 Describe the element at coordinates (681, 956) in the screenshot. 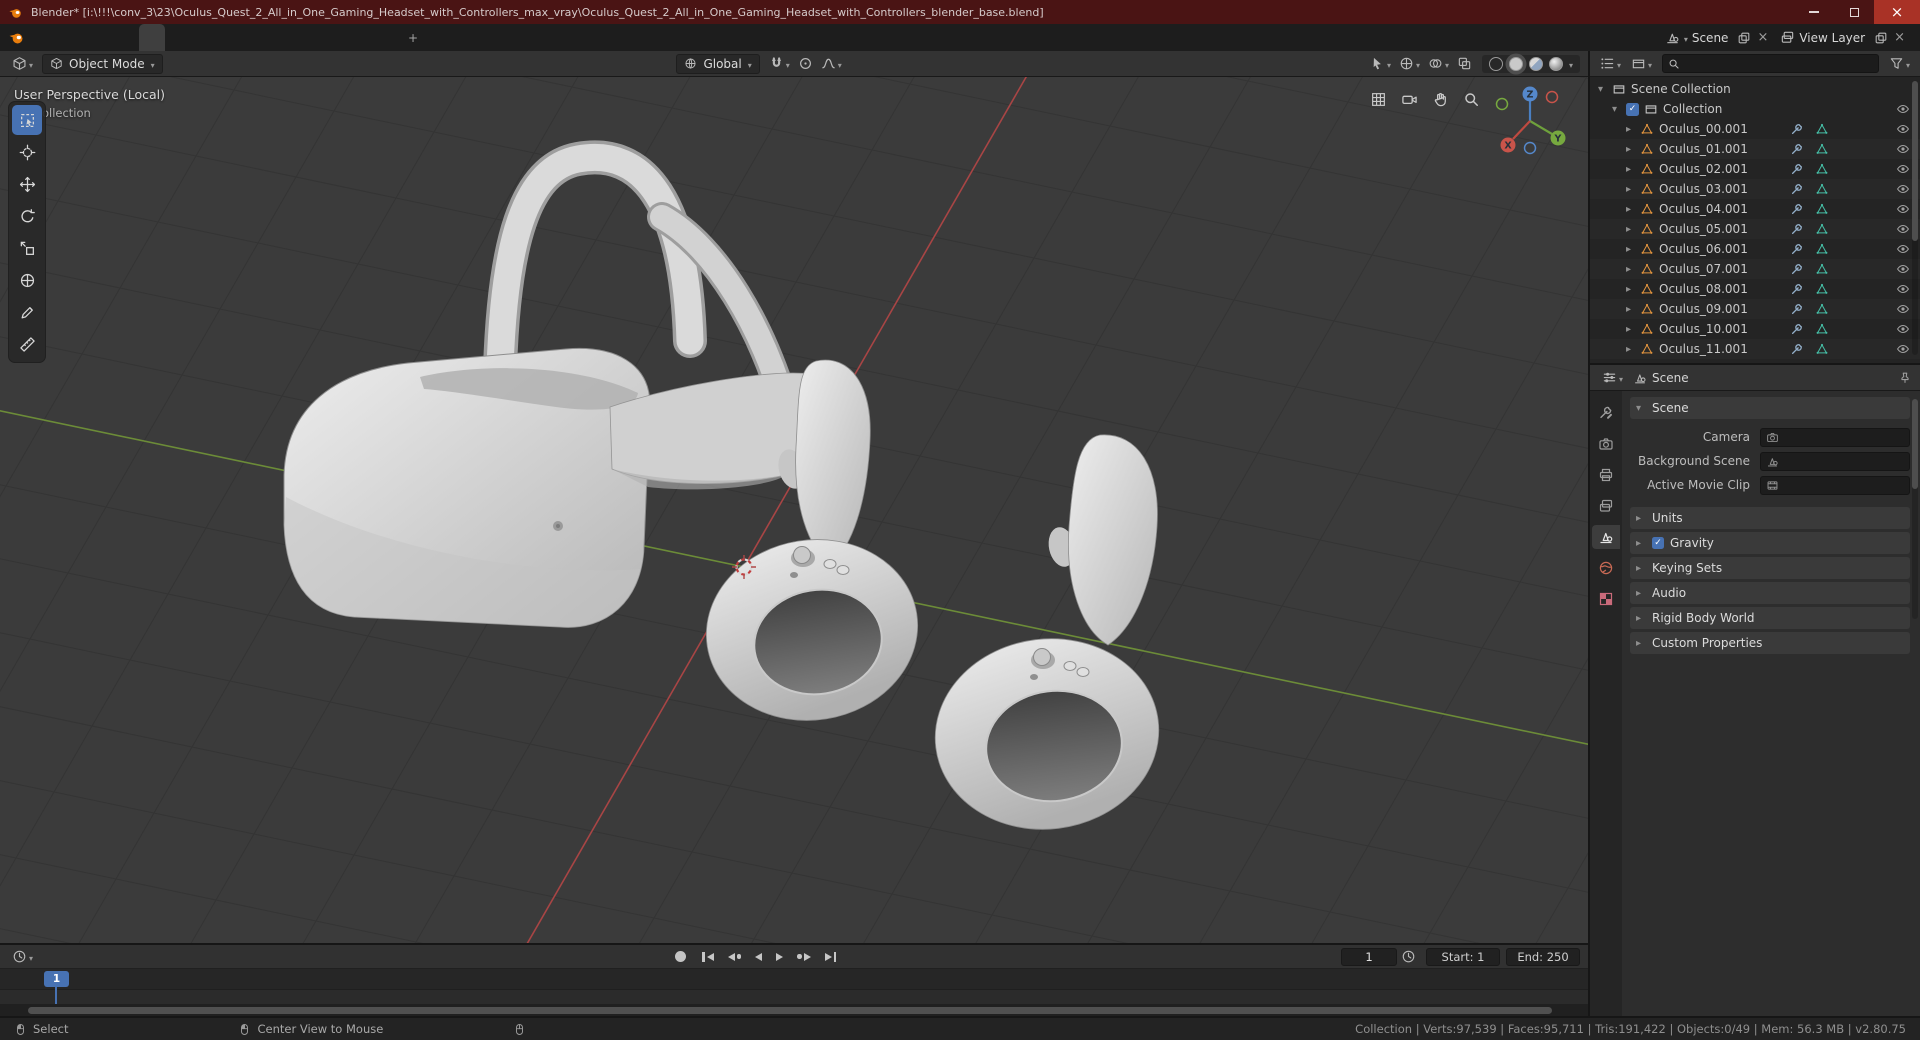

I see `auto-keyframe-toggle` at that location.